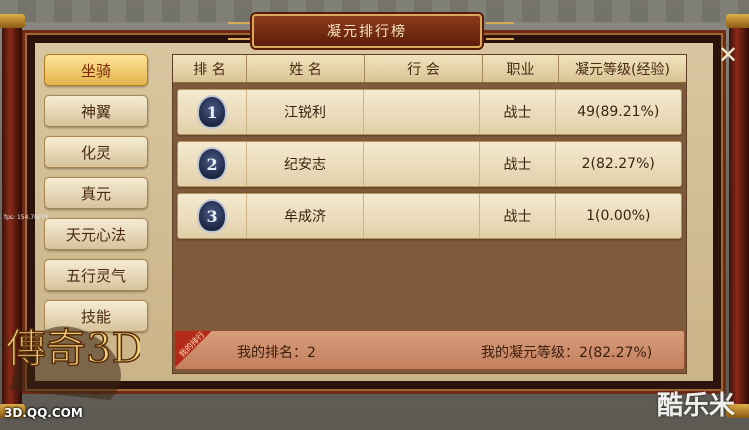 The height and width of the screenshot is (430, 749). What do you see at coordinates (618, 164) in the screenshot?
I see `player-level: 2(82.27%)` at bounding box center [618, 164].